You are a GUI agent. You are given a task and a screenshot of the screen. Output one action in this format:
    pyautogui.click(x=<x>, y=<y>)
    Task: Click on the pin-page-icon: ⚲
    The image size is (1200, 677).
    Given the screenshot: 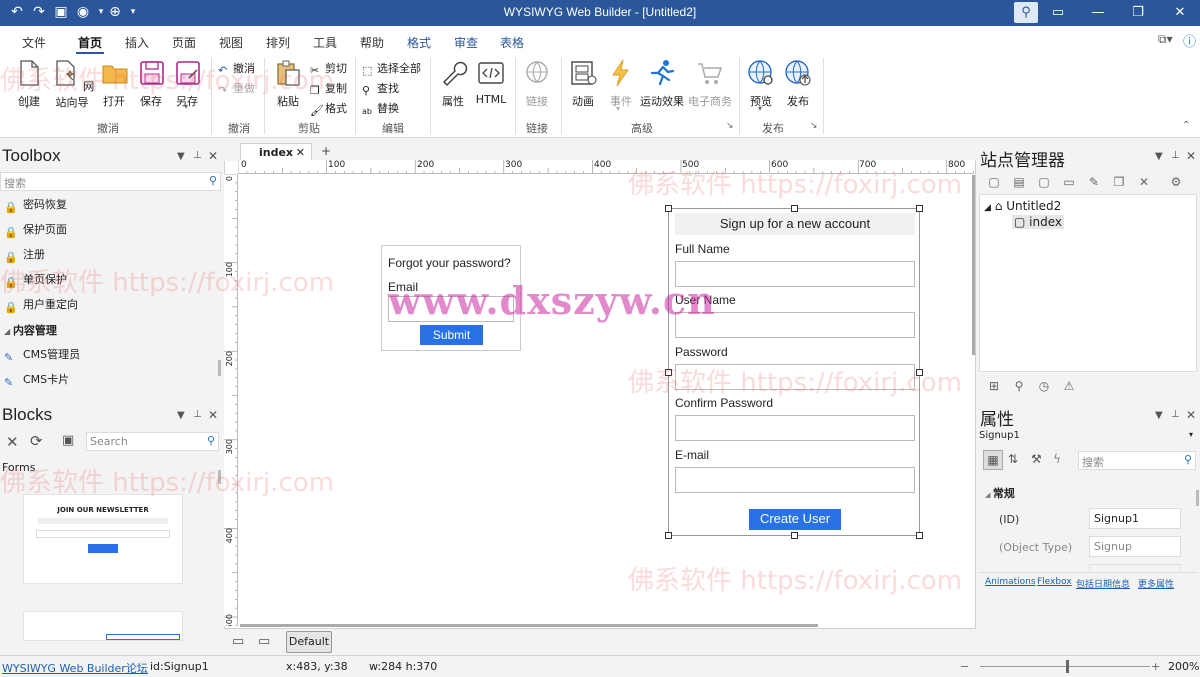 What is the action you would take?
    pyautogui.click(x=1019, y=386)
    